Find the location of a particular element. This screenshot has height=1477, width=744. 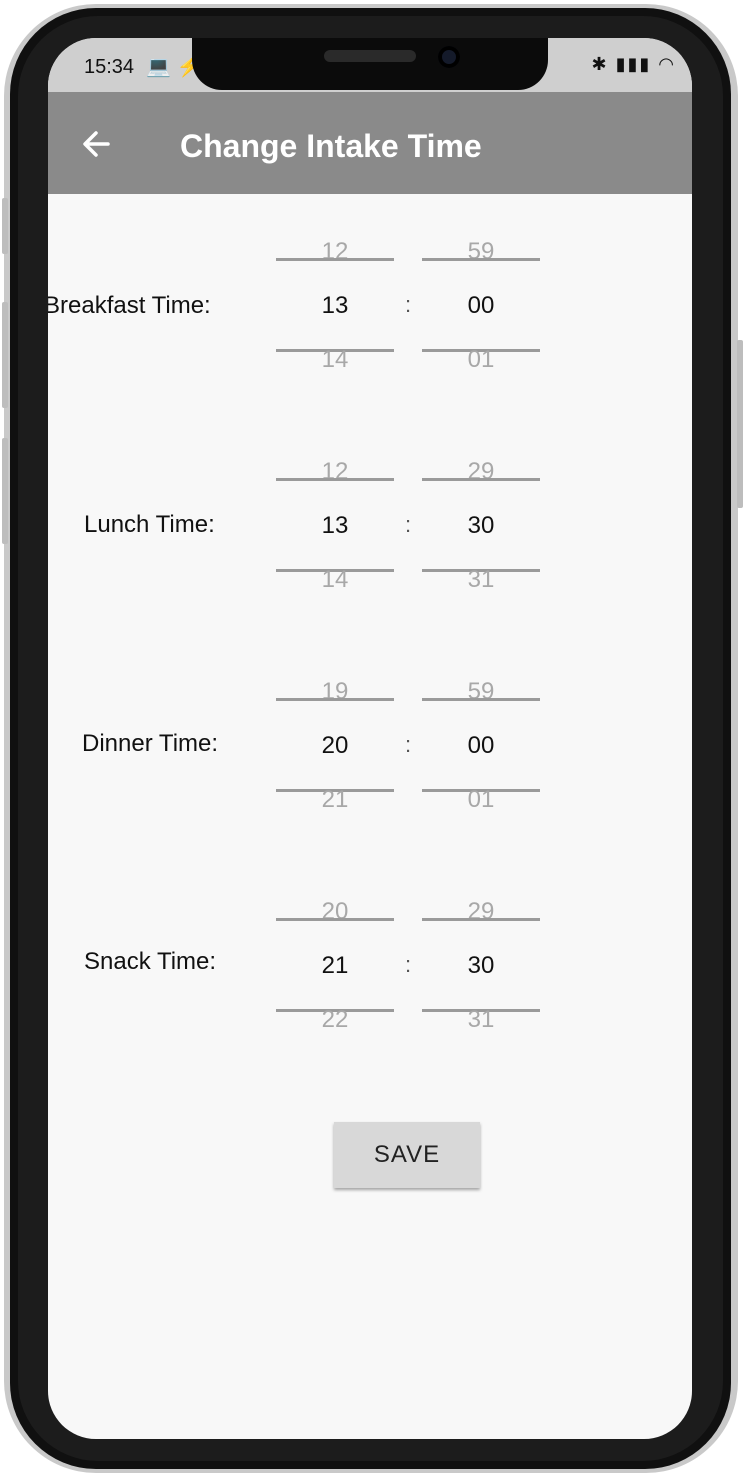

save-button: SAVE is located at coordinates (407, 1155).